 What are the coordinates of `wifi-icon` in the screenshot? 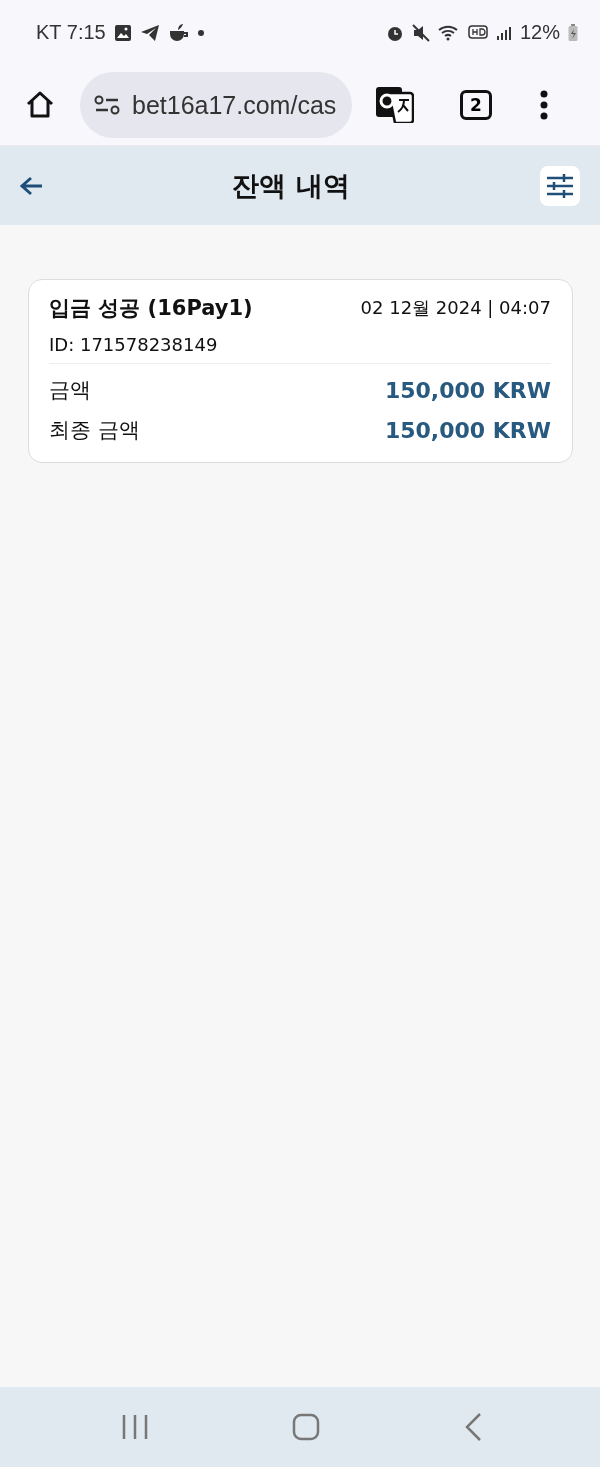 It's located at (448, 32).